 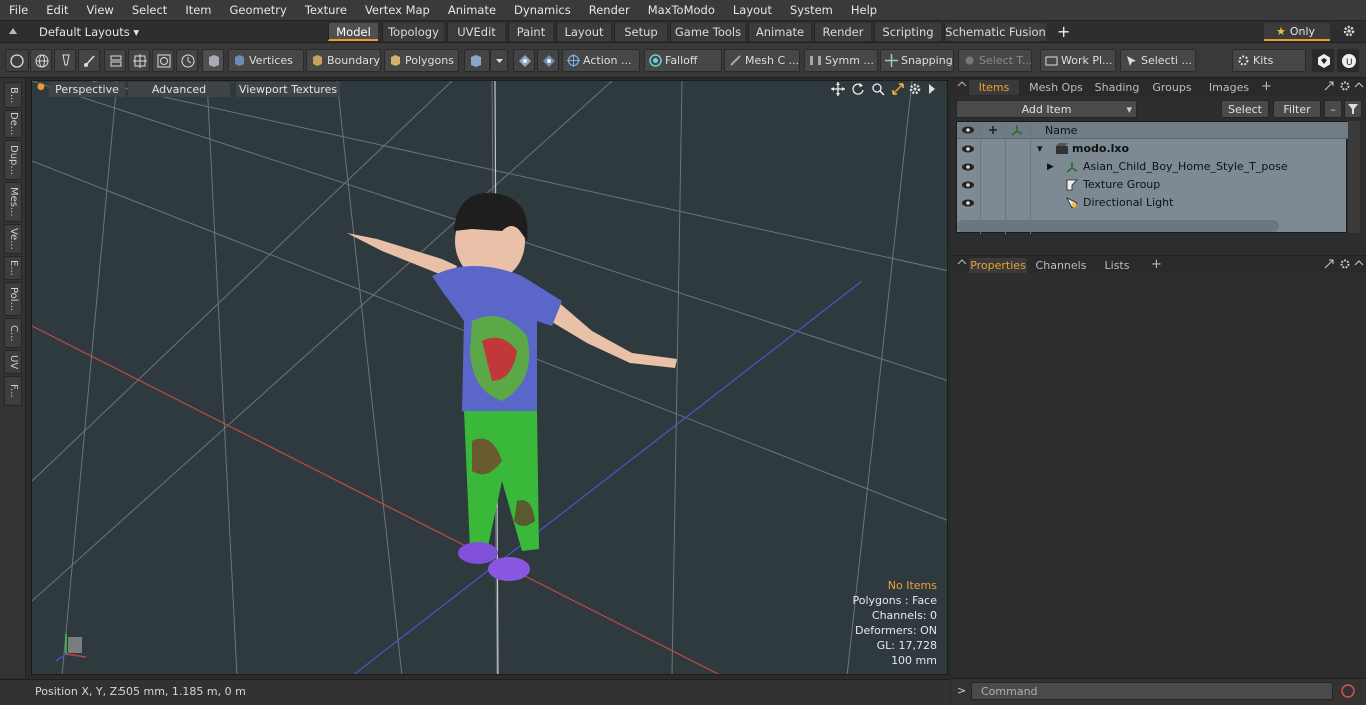 I want to click on properties-menu-icon, so click(x=962, y=265).